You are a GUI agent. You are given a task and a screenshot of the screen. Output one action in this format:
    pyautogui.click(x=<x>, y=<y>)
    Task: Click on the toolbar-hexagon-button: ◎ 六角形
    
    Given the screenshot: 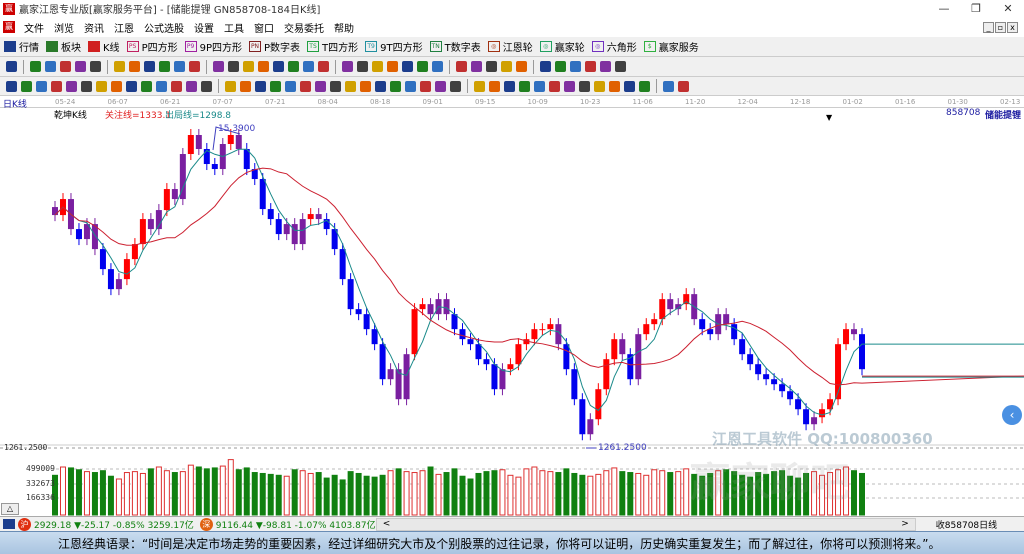 What is the action you would take?
    pyautogui.click(x=614, y=46)
    